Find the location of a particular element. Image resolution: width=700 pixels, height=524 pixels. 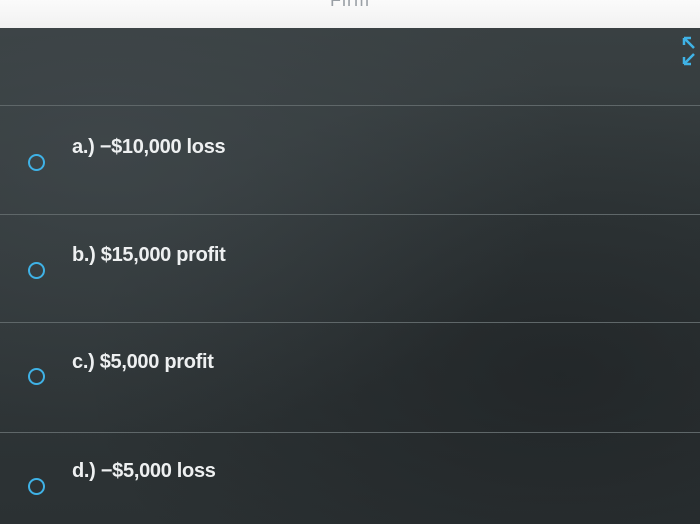

option-c: c.) $5,000 profit is located at coordinates (350, 366).